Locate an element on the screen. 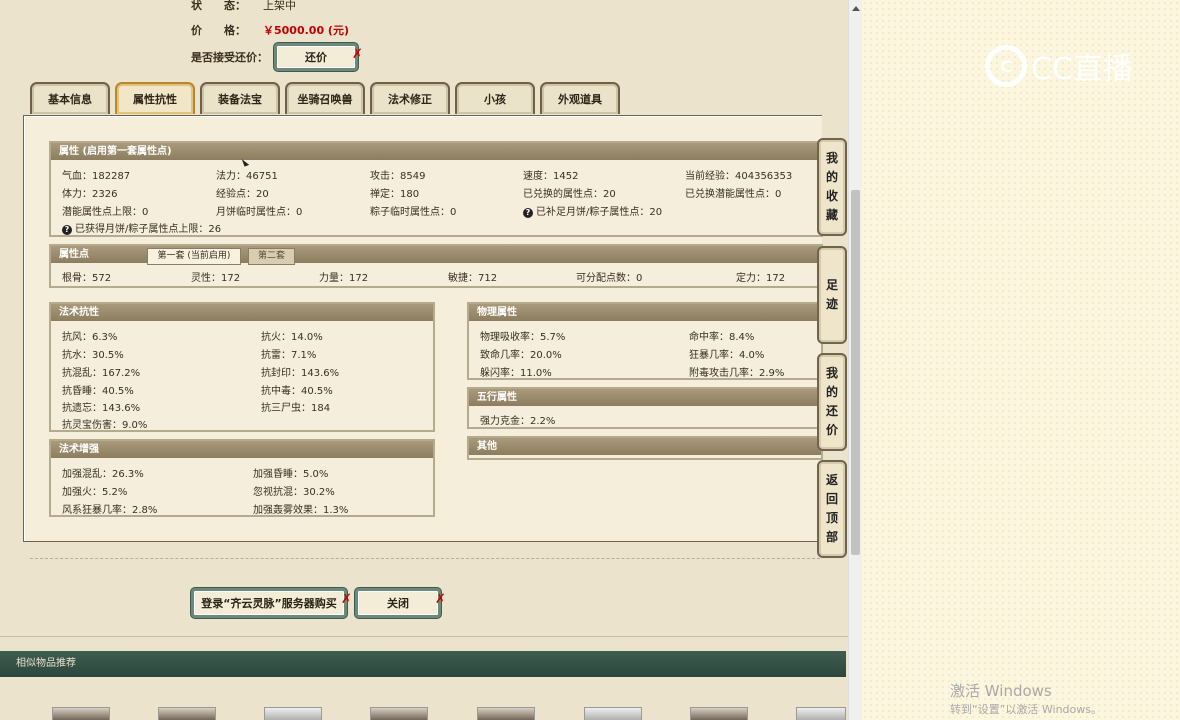 Image resolution: width=1180 pixels, height=720 pixels. point-constitution: 根骨：572 is located at coordinates (87, 278).